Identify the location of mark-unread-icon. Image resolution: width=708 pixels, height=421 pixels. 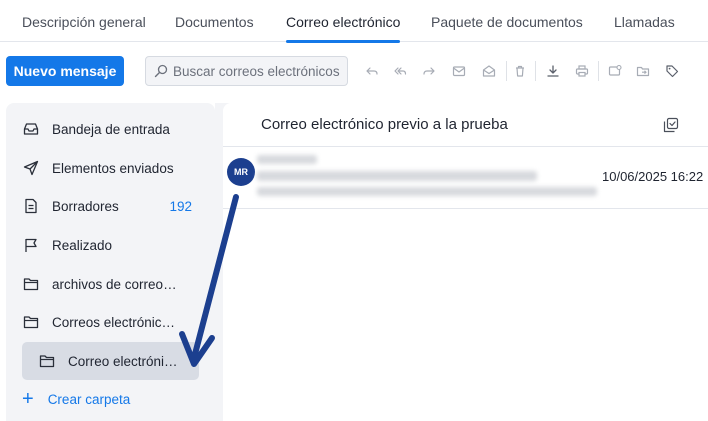
(489, 71).